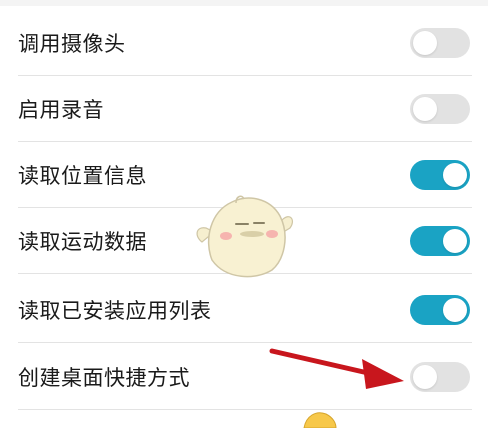 The image size is (488, 428). I want to click on setting-label-location: 读取位置信息, so click(82, 176).